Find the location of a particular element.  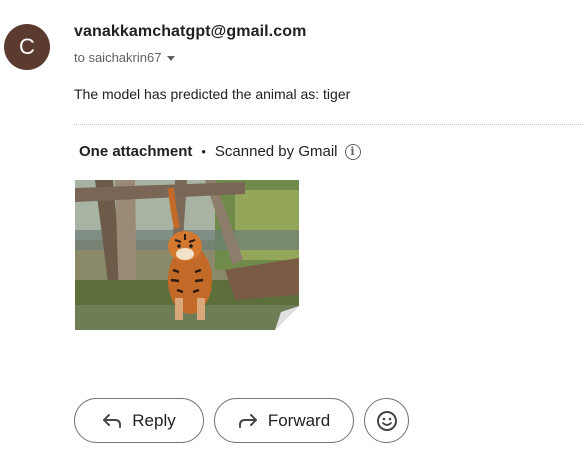

reply-icon is located at coordinates (112, 420).